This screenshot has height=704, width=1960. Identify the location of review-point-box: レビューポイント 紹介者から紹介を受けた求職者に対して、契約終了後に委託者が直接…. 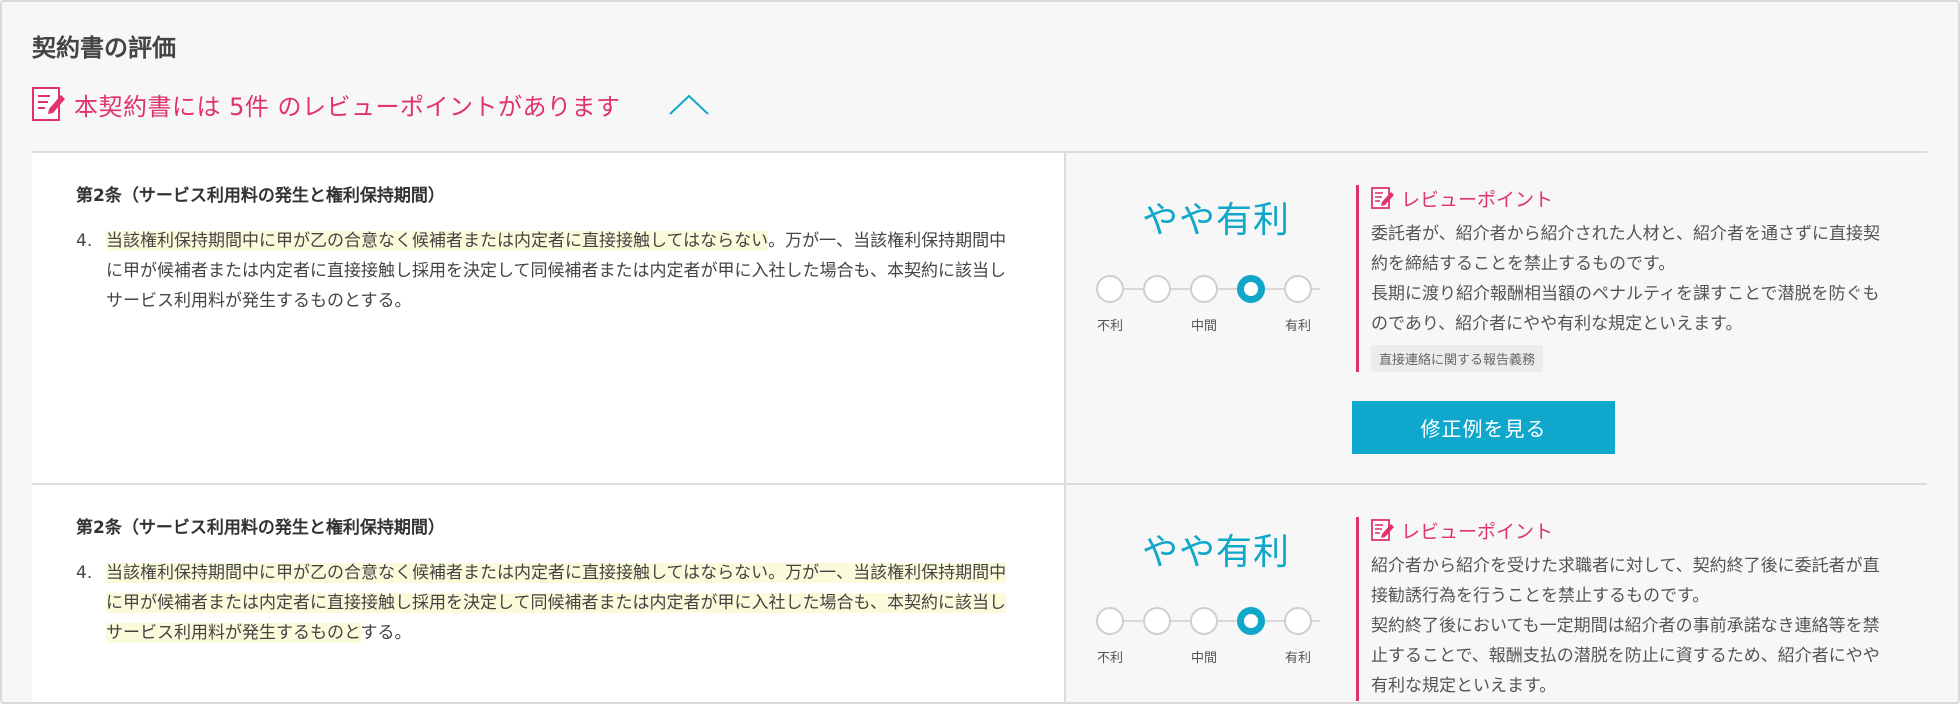
(1626, 609).